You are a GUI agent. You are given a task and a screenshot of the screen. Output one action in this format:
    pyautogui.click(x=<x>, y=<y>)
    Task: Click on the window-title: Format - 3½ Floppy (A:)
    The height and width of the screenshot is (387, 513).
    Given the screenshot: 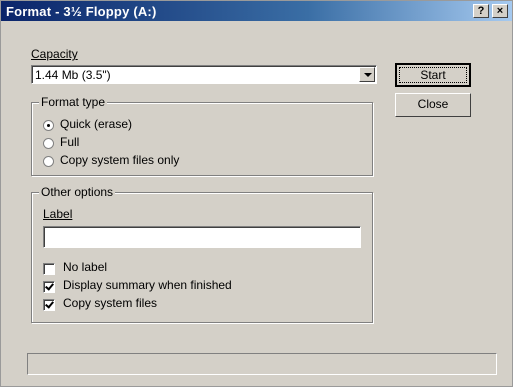 What is the action you would take?
    pyautogui.click(x=81, y=11)
    